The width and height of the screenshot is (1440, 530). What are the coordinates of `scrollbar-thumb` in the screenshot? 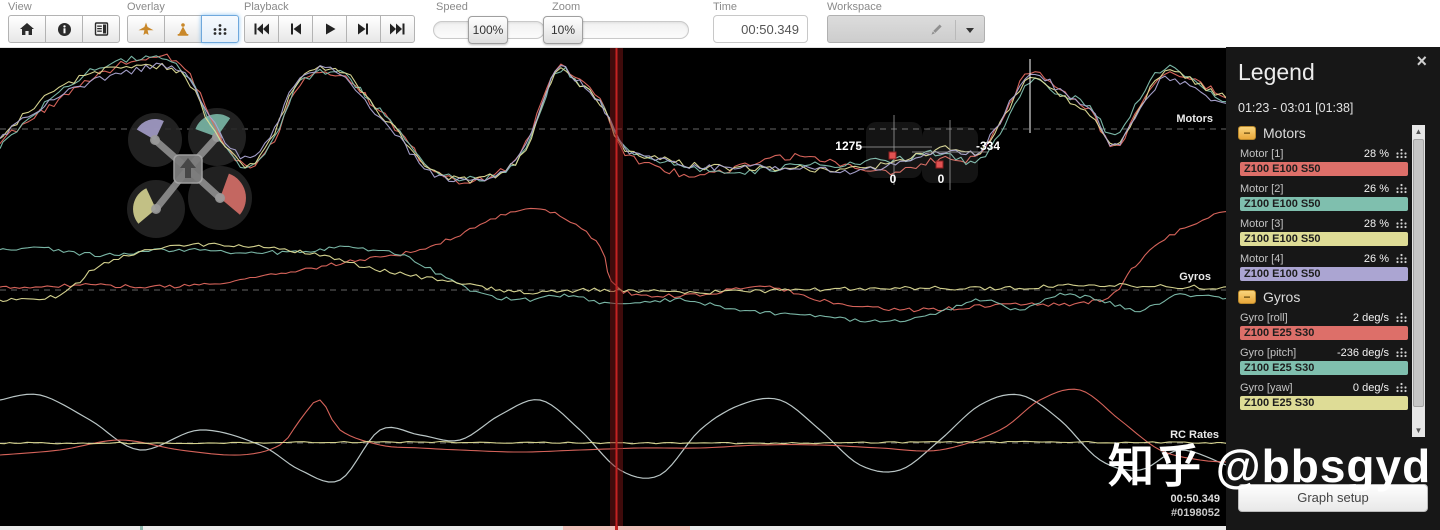 It's located at (1418, 273).